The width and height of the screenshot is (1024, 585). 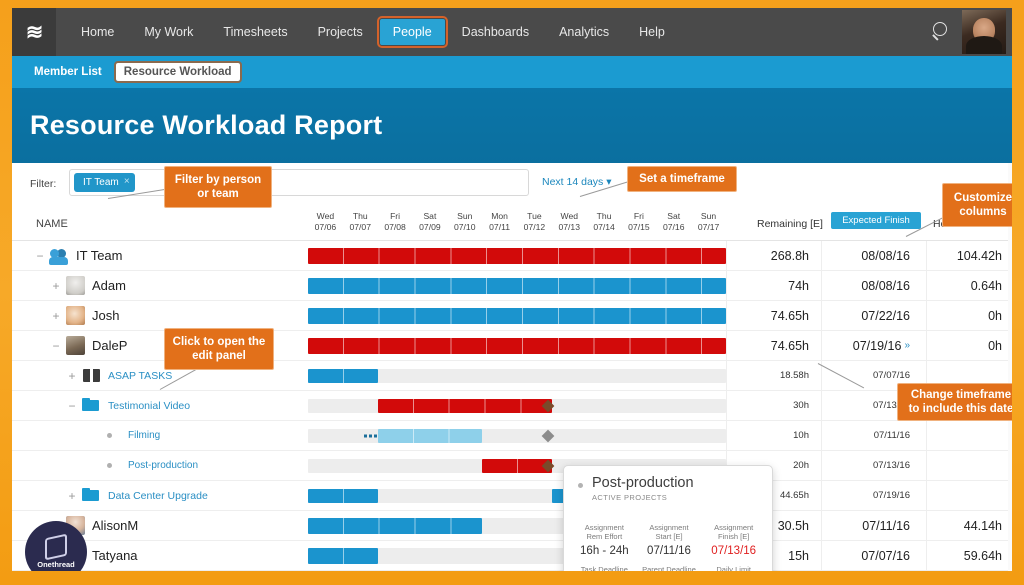 What do you see at coordinates (512, 526) in the screenshot?
I see `table-row: +AlisonM30.5h07/11/1644.14h` at bounding box center [512, 526].